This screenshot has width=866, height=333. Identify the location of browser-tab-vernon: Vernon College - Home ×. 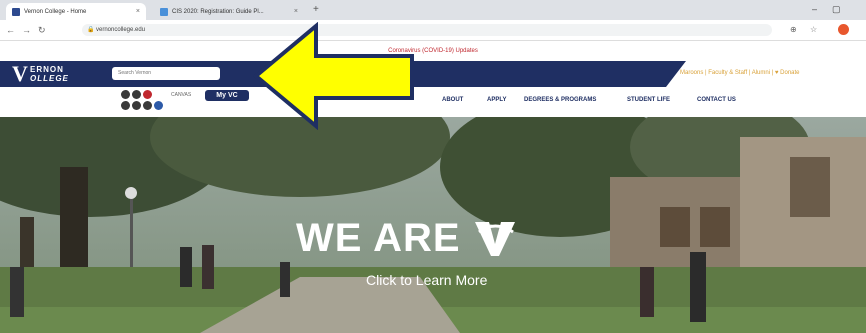
(76, 11).